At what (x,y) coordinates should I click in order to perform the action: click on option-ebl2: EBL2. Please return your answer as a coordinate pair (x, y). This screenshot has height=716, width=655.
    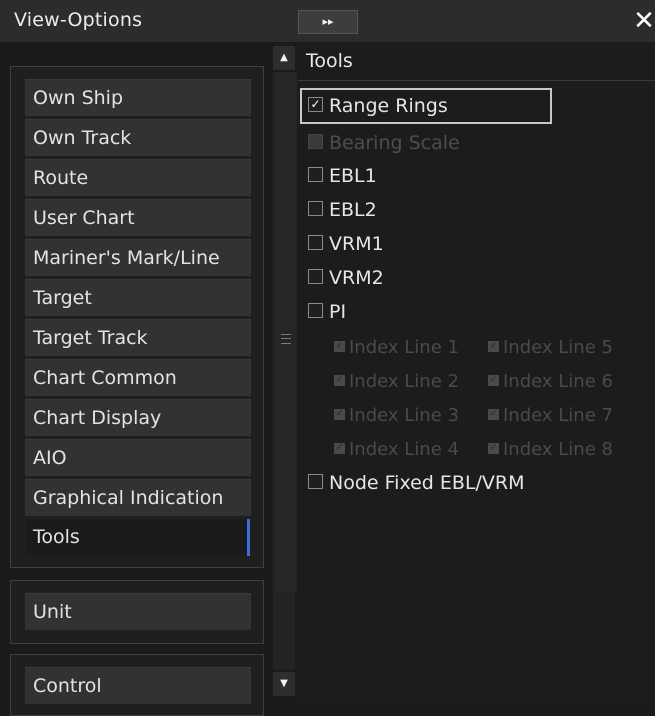
    Looking at the image, I should click on (342, 210).